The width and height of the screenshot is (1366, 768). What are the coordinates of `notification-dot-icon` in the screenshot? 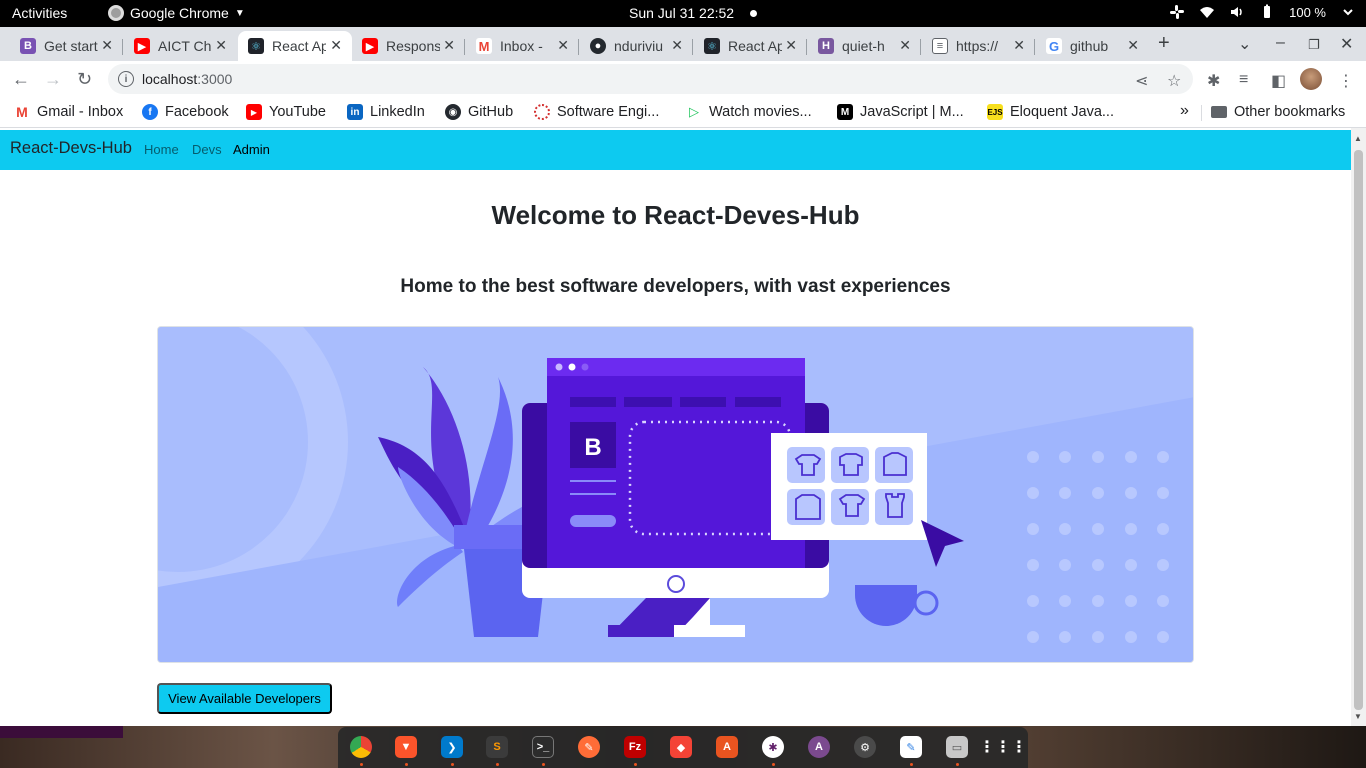 It's located at (753, 13).